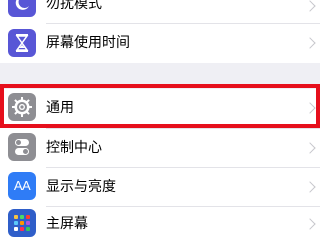  I want to click on aa-glyph: AA, so click(22, 185).